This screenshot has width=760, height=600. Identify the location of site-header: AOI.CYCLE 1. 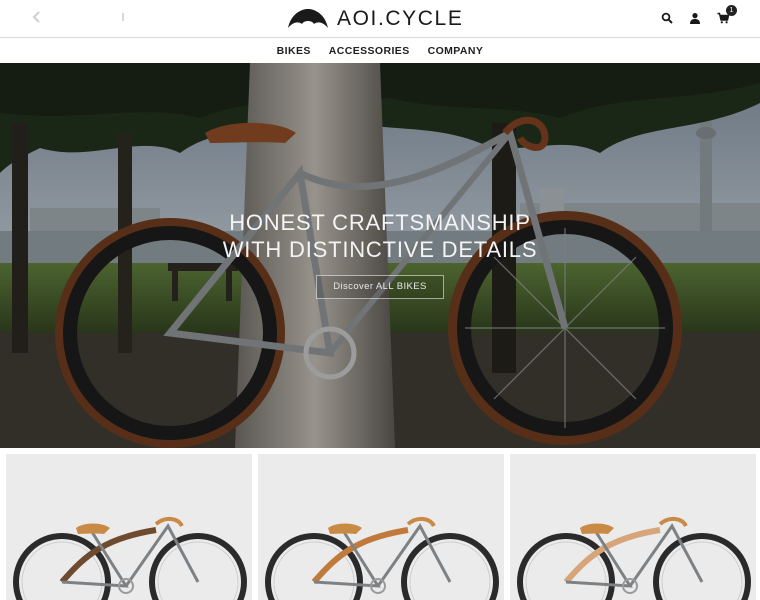
(380, 19).